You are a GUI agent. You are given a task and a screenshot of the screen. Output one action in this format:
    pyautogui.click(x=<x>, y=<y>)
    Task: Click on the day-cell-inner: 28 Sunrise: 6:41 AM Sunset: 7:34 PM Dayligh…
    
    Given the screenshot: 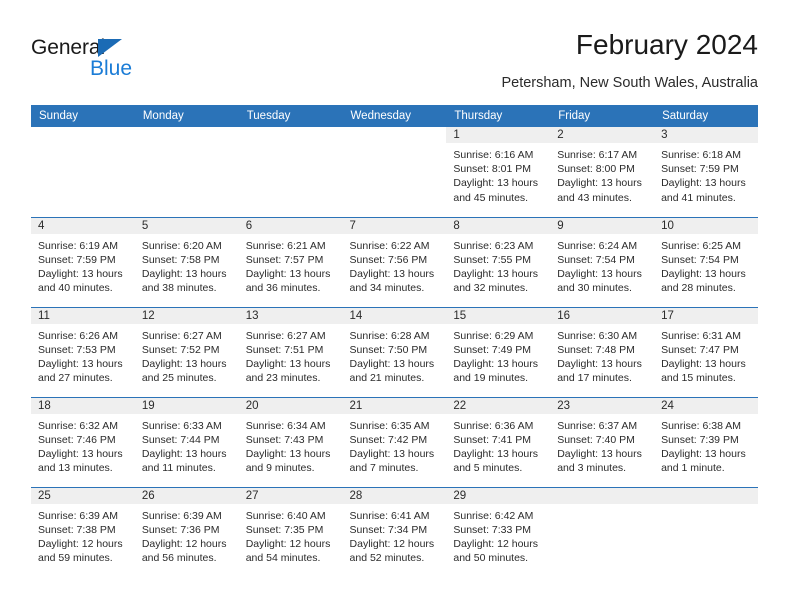 What is the action you would take?
    pyautogui.click(x=394, y=532)
    